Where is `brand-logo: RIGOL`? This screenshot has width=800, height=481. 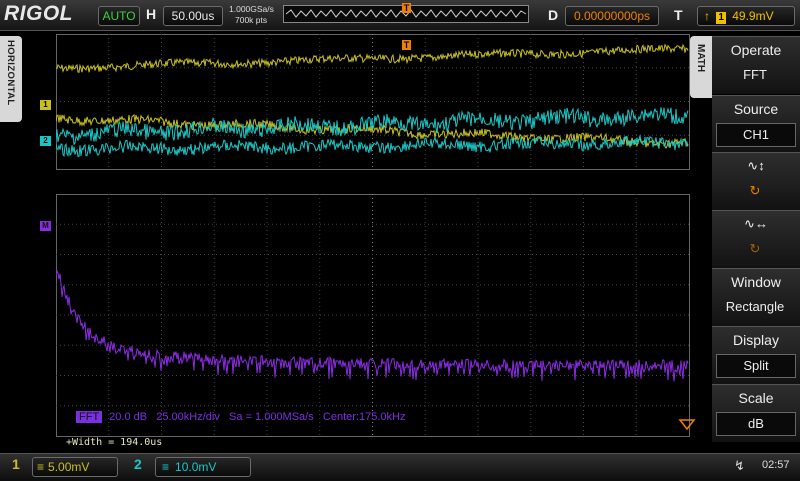
brand-logo: RIGOL is located at coordinates (38, 13).